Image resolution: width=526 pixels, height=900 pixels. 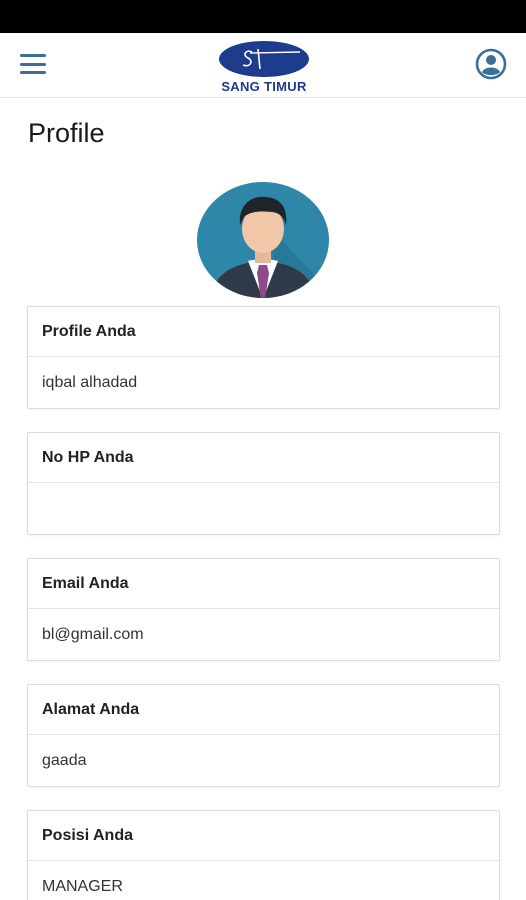 I want to click on hamburger-icon, so click(x=33, y=55).